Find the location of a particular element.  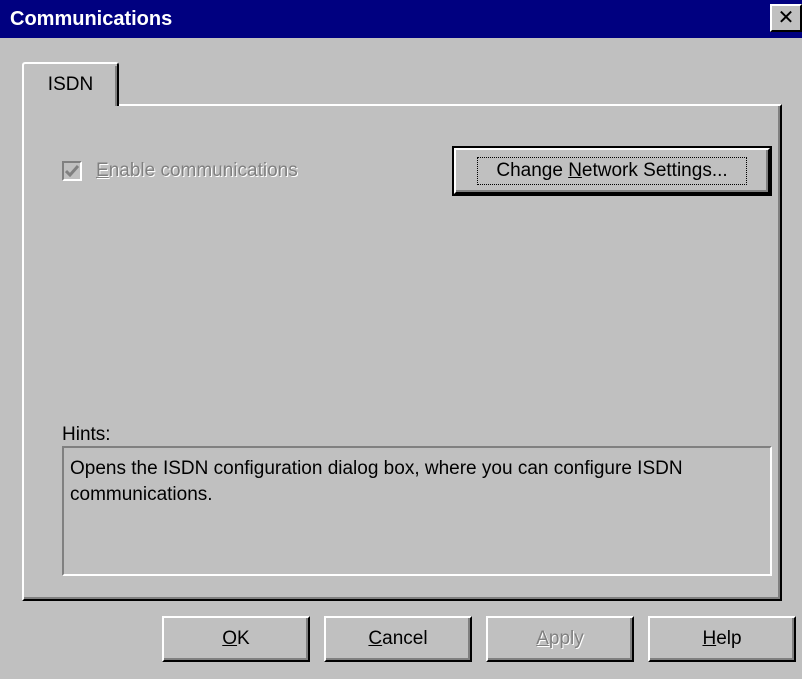

help-button-label: Help is located at coordinates (722, 638).